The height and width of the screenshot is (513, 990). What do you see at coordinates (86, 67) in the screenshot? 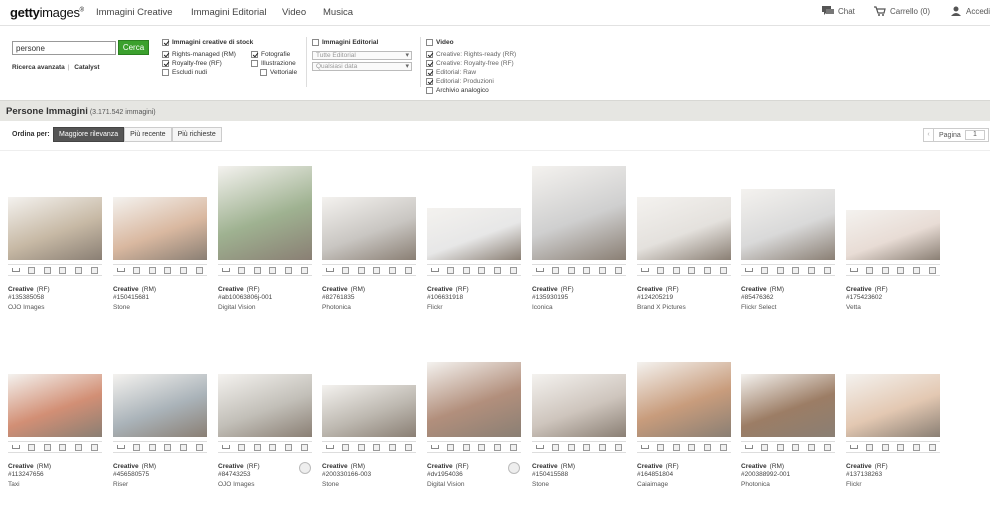
I see `catalyst-link: Catalyst` at bounding box center [86, 67].